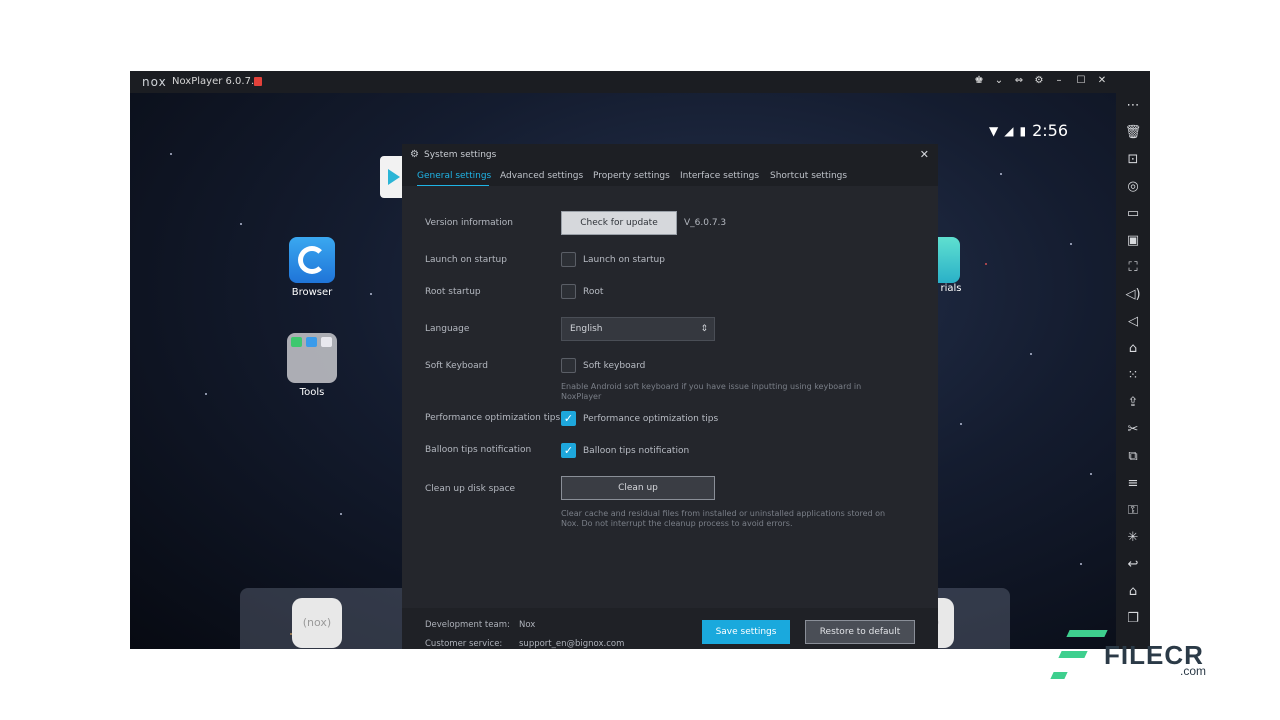  What do you see at coordinates (1133, 241) in the screenshot?
I see `apk-icon: ▣` at bounding box center [1133, 241].